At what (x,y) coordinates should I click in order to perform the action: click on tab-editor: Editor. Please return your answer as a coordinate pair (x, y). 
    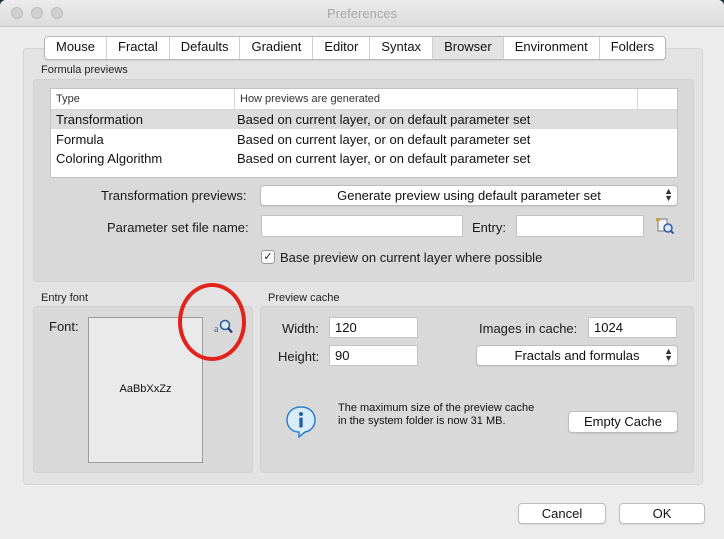
    Looking at the image, I should click on (342, 48).